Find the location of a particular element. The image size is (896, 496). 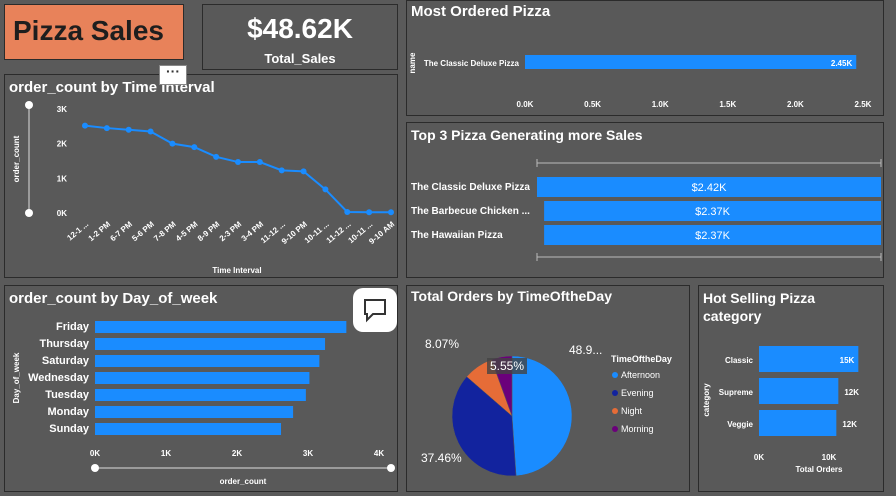

most-x-tick: 1.0K is located at coordinates (660, 104).